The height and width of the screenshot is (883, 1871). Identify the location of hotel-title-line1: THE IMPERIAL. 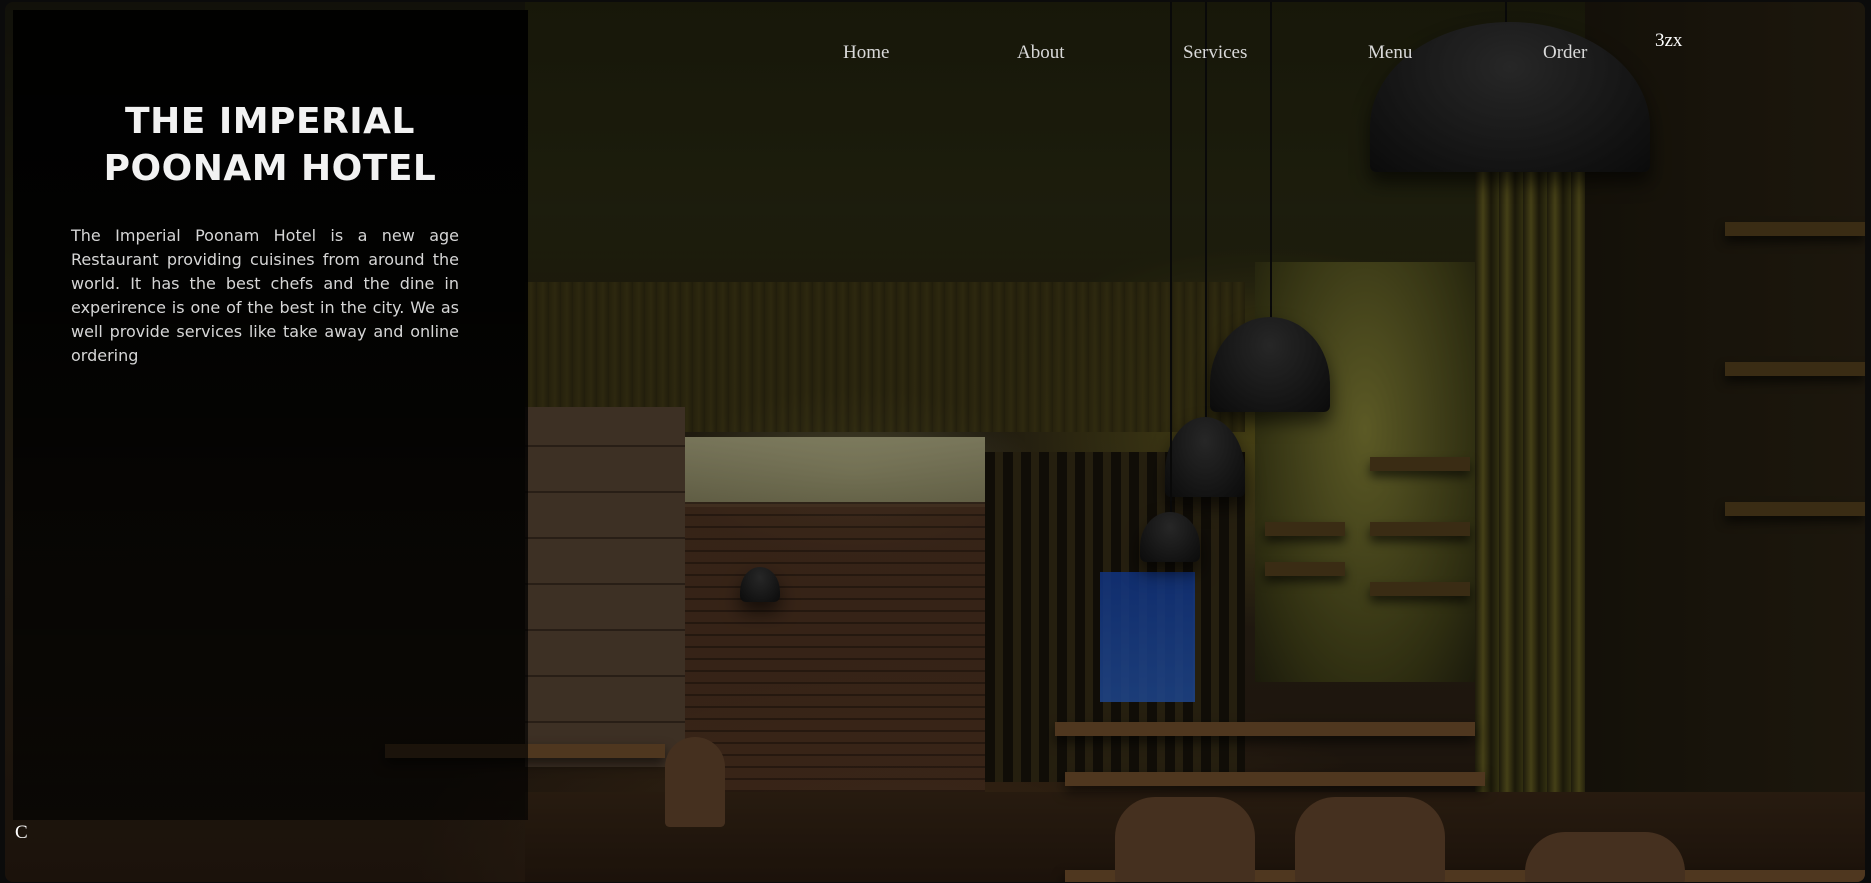
(270, 121).